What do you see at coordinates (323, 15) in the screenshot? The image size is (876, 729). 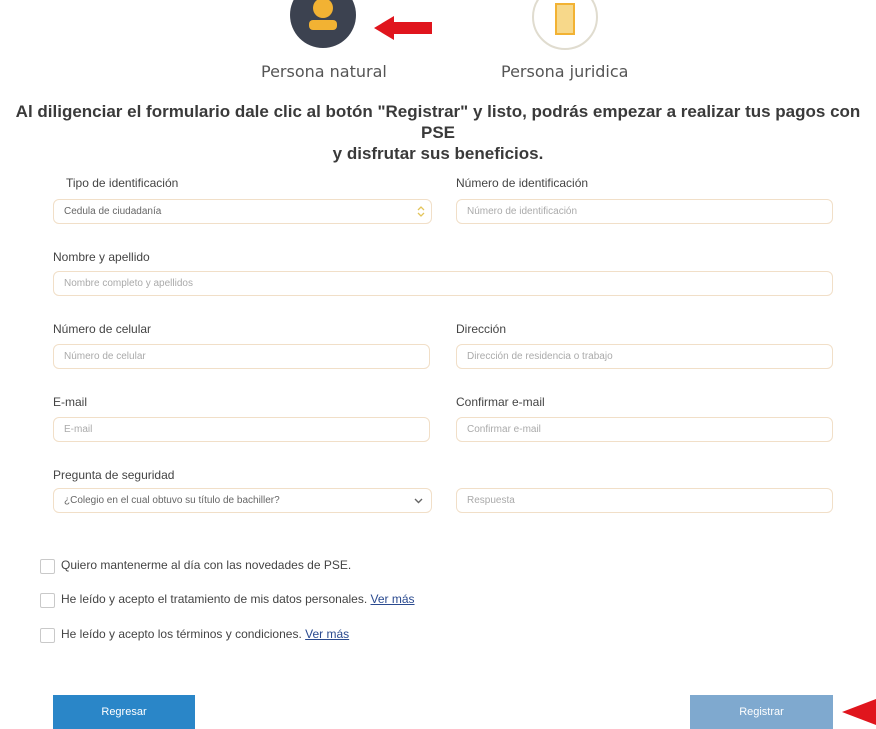 I see `person-icon` at bounding box center [323, 15].